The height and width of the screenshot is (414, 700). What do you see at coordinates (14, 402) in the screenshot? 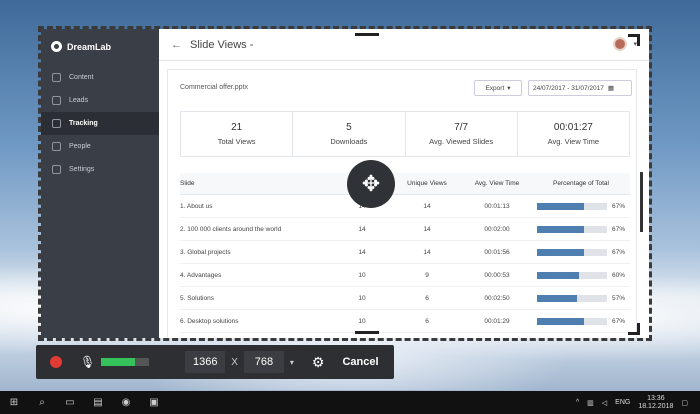
I see `windows-start-icon: ⊞` at bounding box center [14, 402].